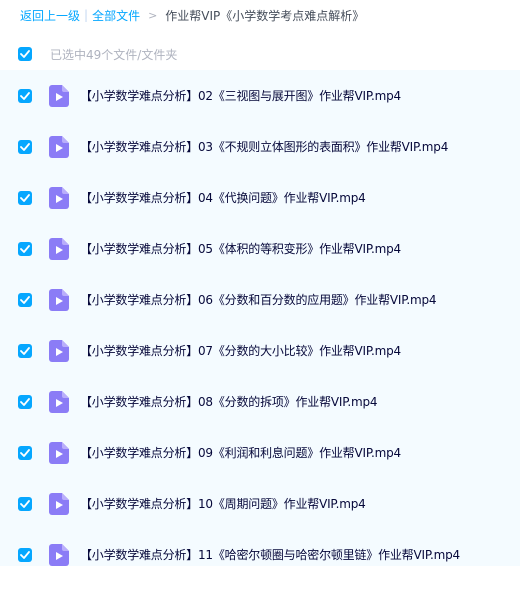 The image size is (520, 598). Describe the element at coordinates (240, 453) in the screenshot. I see `file-name: 【小学数学难点分析】09《利润和利息问题》作业帮VIP.mp4` at that location.